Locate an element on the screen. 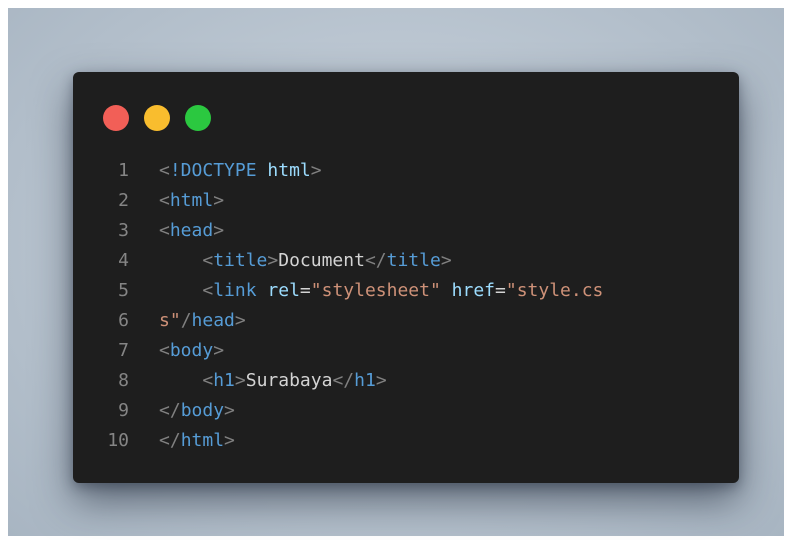  code-token: href is located at coordinates (473, 290).